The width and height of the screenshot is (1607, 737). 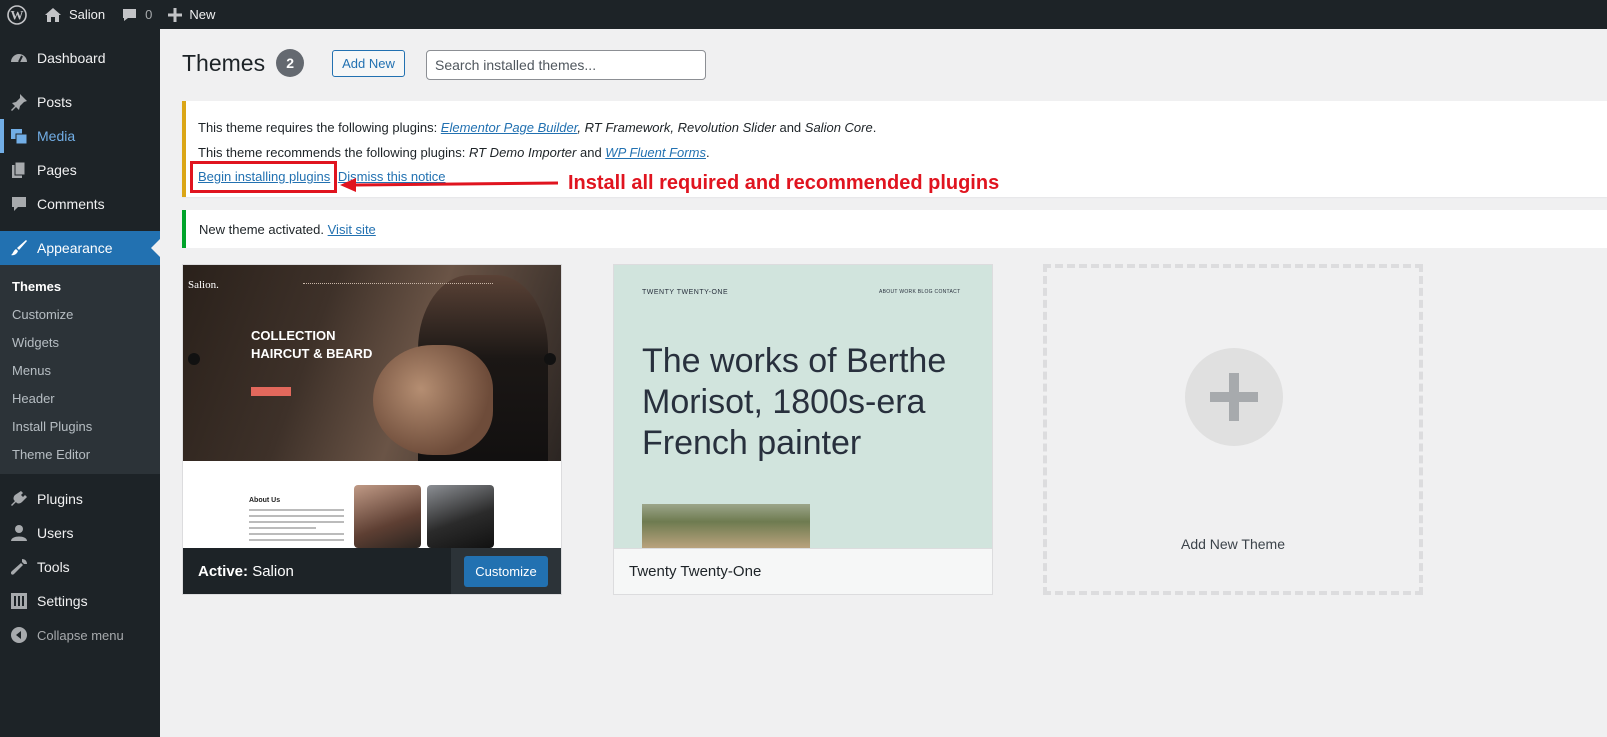 What do you see at coordinates (80, 533) in the screenshot?
I see `menu-users: Users` at bounding box center [80, 533].